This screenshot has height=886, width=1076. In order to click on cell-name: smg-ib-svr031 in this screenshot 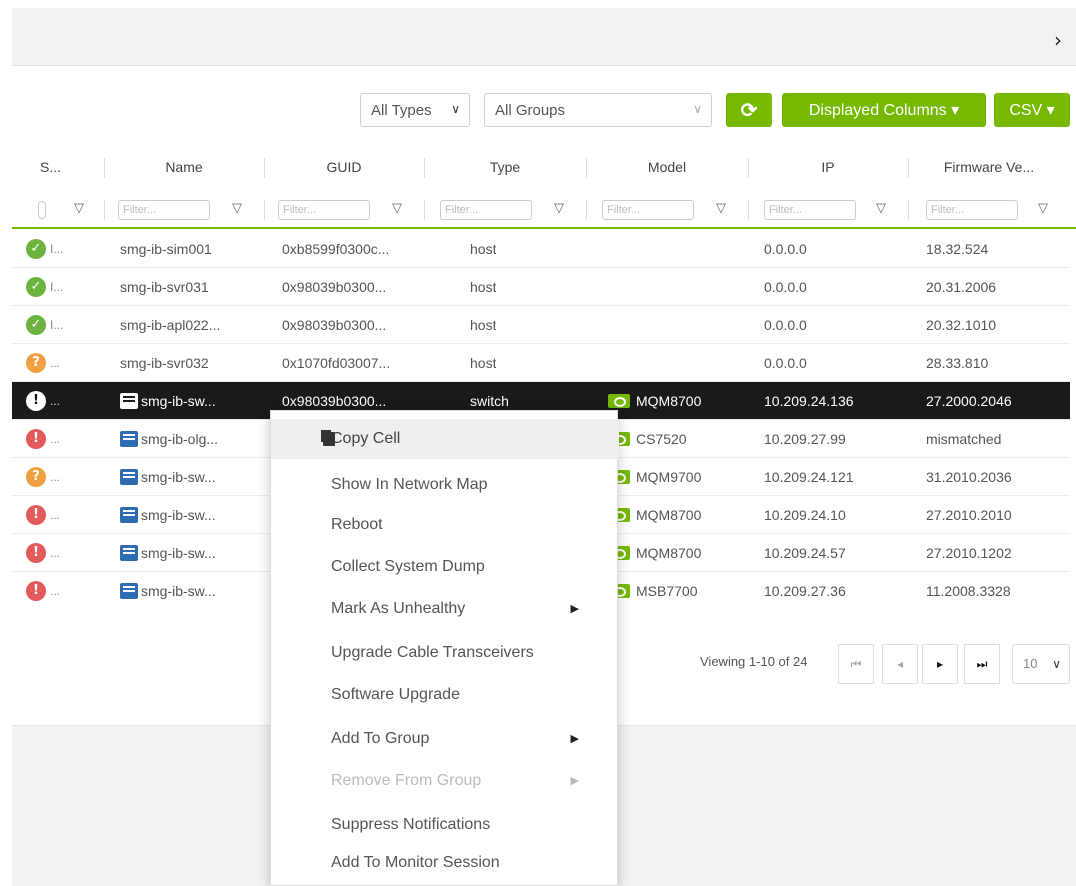, I will do `click(164, 287)`.